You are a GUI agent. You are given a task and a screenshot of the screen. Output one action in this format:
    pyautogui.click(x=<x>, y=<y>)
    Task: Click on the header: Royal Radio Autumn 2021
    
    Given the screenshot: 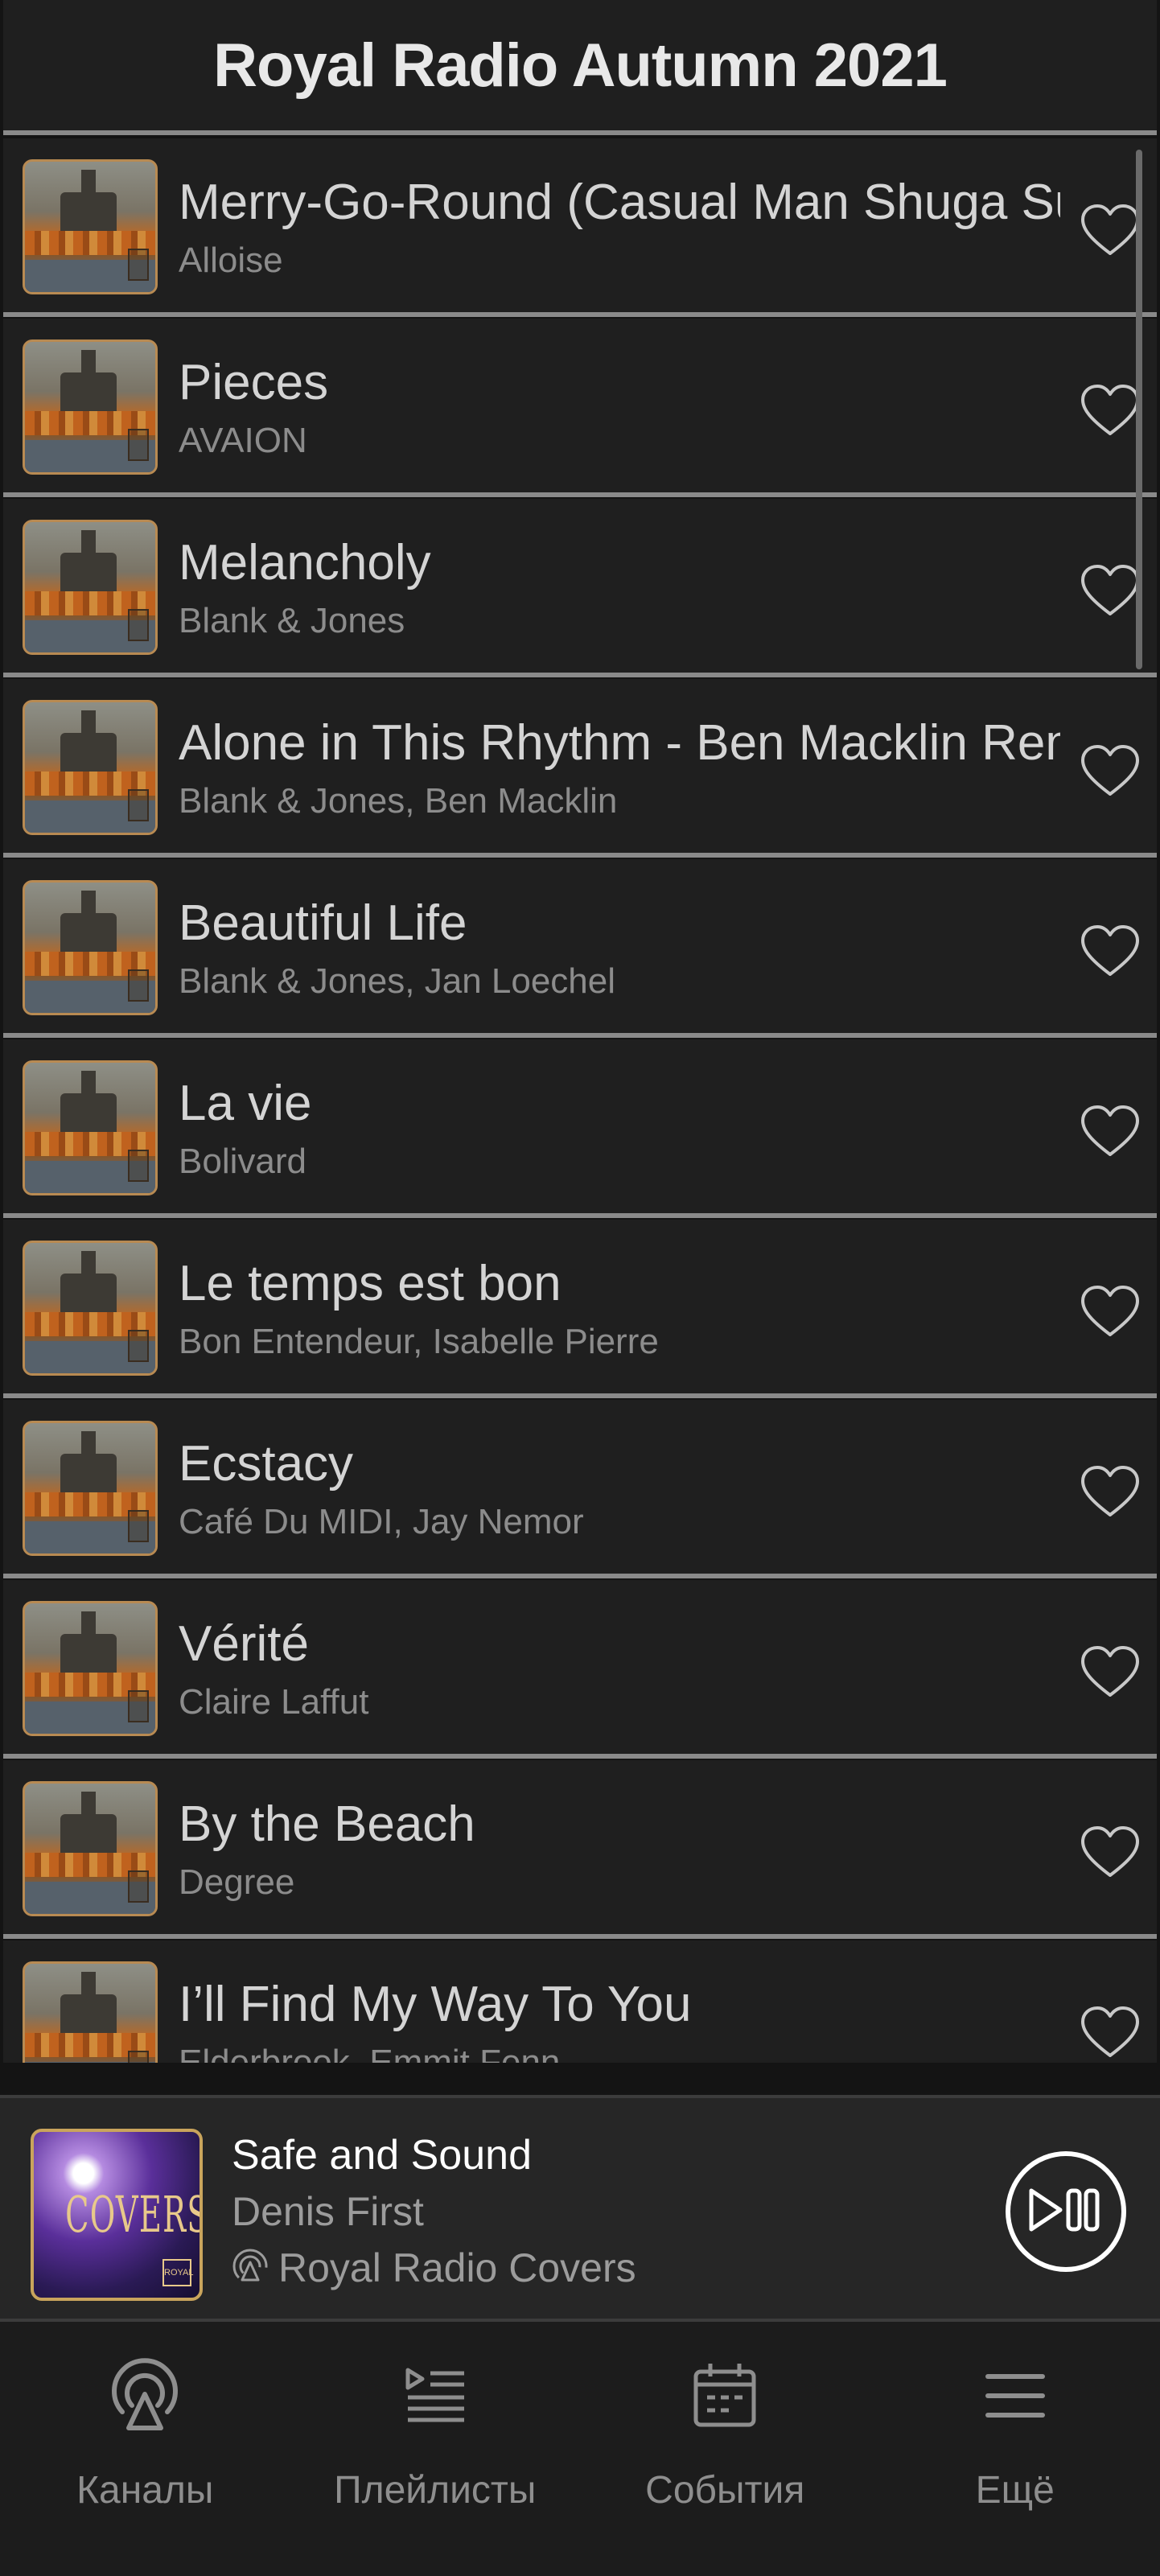 What is the action you would take?
    pyautogui.click(x=580, y=67)
    